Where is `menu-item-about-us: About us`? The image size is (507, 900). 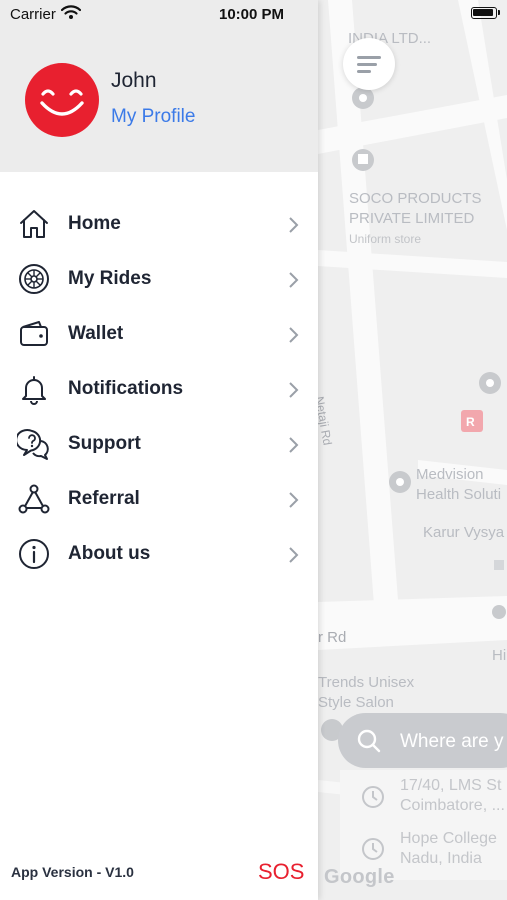 menu-item-about-us: About us is located at coordinates (159, 554).